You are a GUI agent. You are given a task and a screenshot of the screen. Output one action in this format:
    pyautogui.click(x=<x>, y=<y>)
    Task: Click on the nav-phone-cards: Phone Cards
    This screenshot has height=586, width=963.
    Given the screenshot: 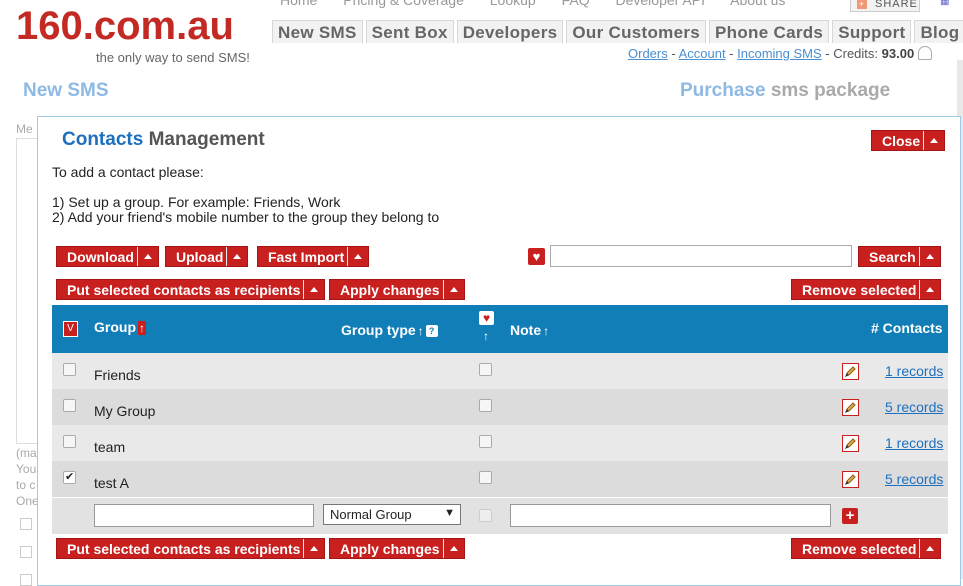 What is the action you would take?
    pyautogui.click(x=769, y=31)
    